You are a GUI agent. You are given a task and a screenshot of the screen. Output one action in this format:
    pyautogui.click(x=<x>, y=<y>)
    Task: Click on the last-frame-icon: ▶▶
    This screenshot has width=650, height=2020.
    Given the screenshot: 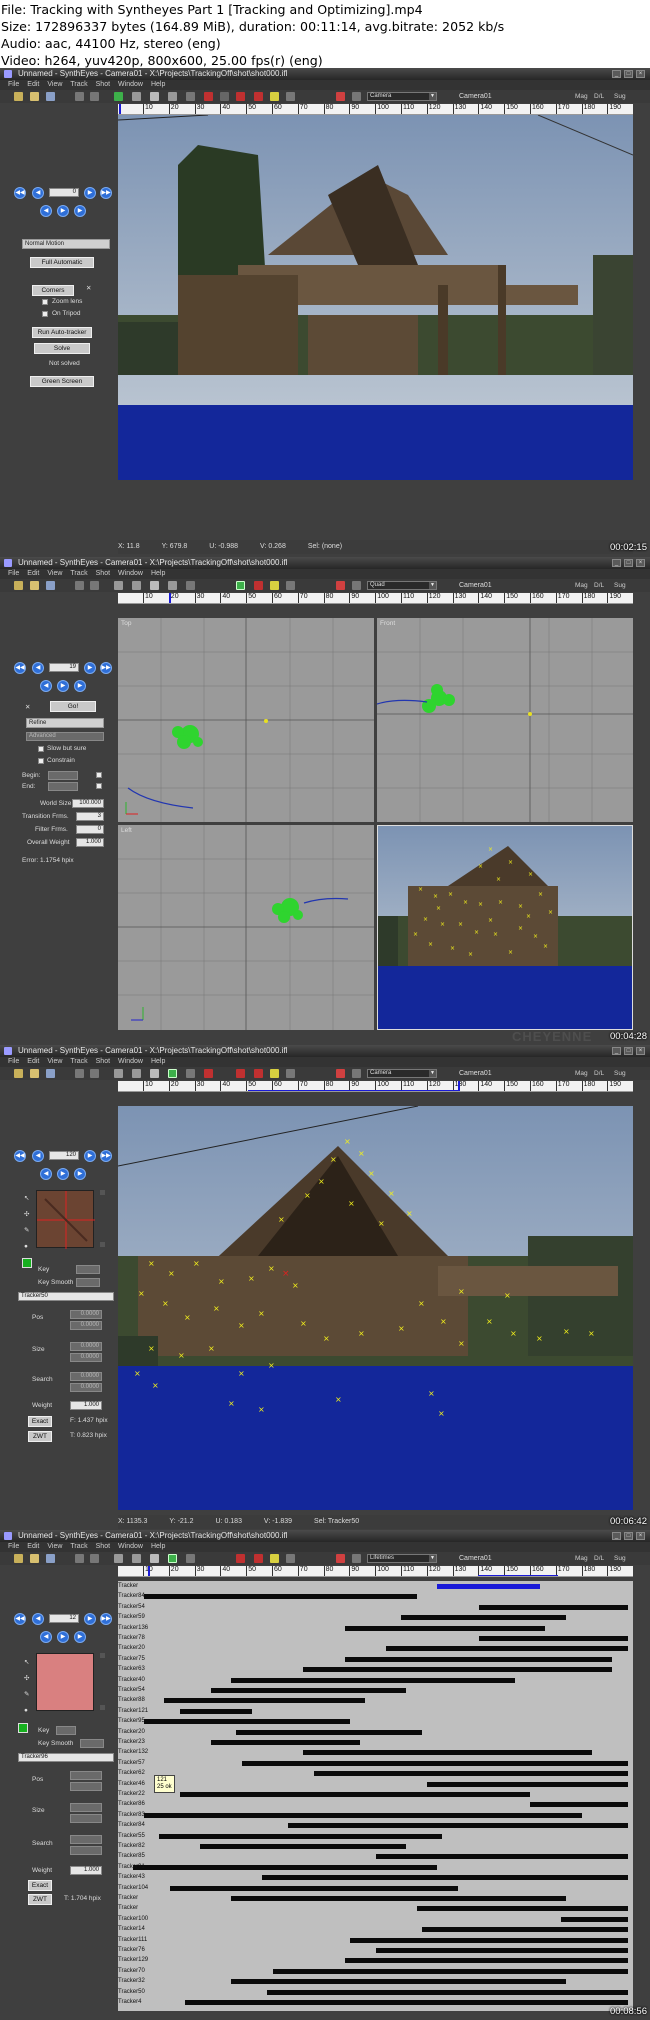 What is the action you would take?
    pyautogui.click(x=106, y=193)
    